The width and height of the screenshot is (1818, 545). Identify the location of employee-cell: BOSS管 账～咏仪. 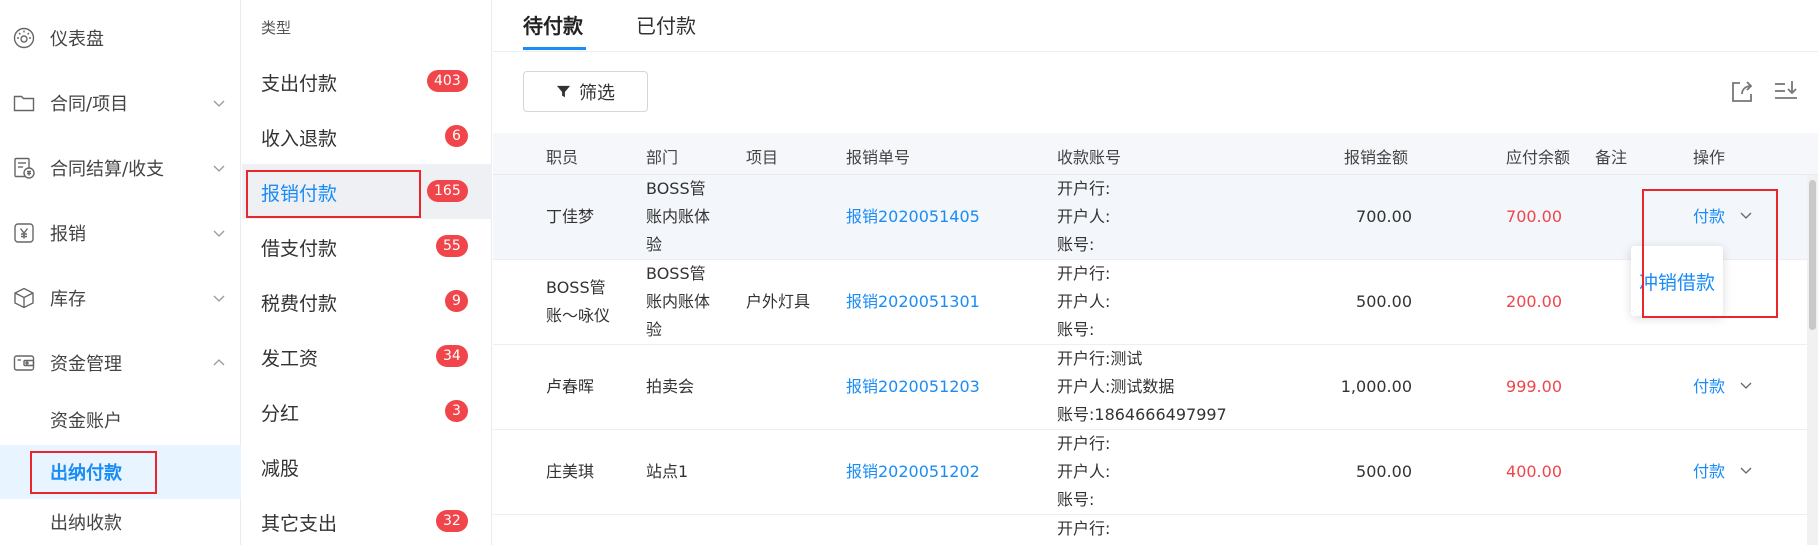
(578, 302).